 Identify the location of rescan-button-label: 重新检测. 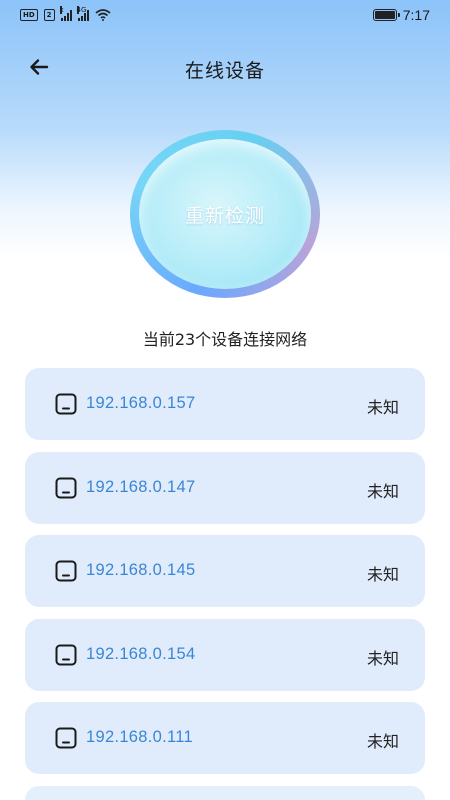
(224, 215).